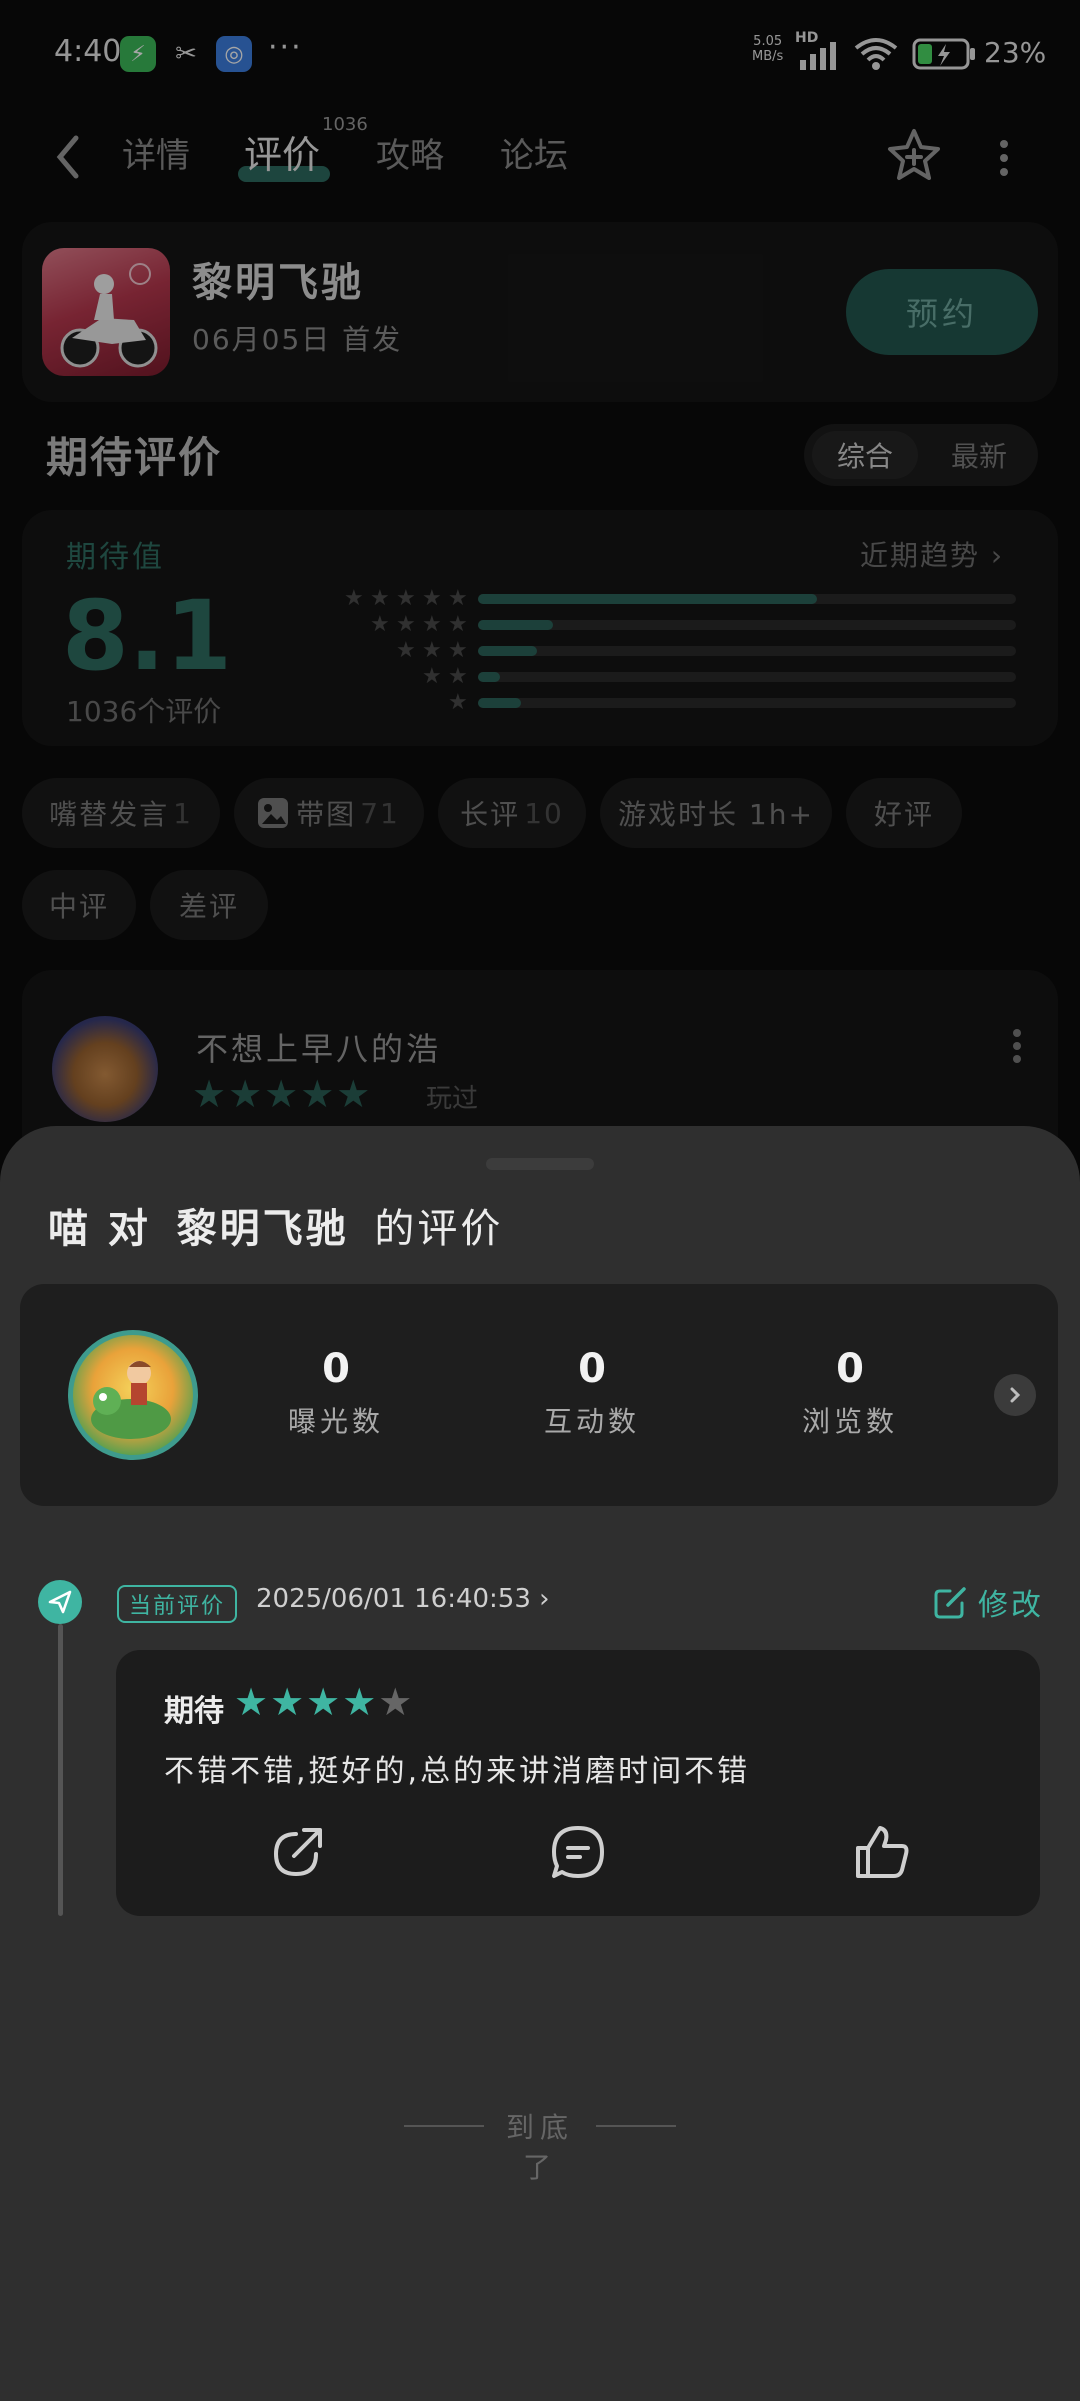 This screenshot has height=2401, width=1080. Describe the element at coordinates (335, 1421) in the screenshot. I see `stat-exposure-label: 曝光数` at that location.